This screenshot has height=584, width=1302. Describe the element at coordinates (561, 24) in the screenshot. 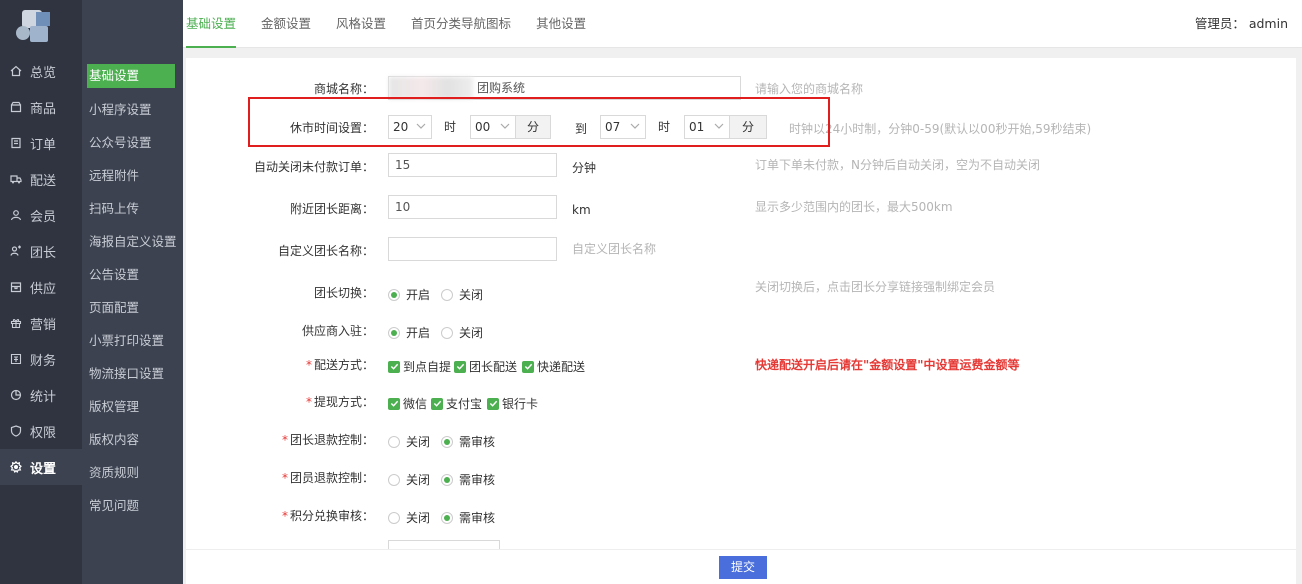

I see `tab-other: 其他设置` at that location.